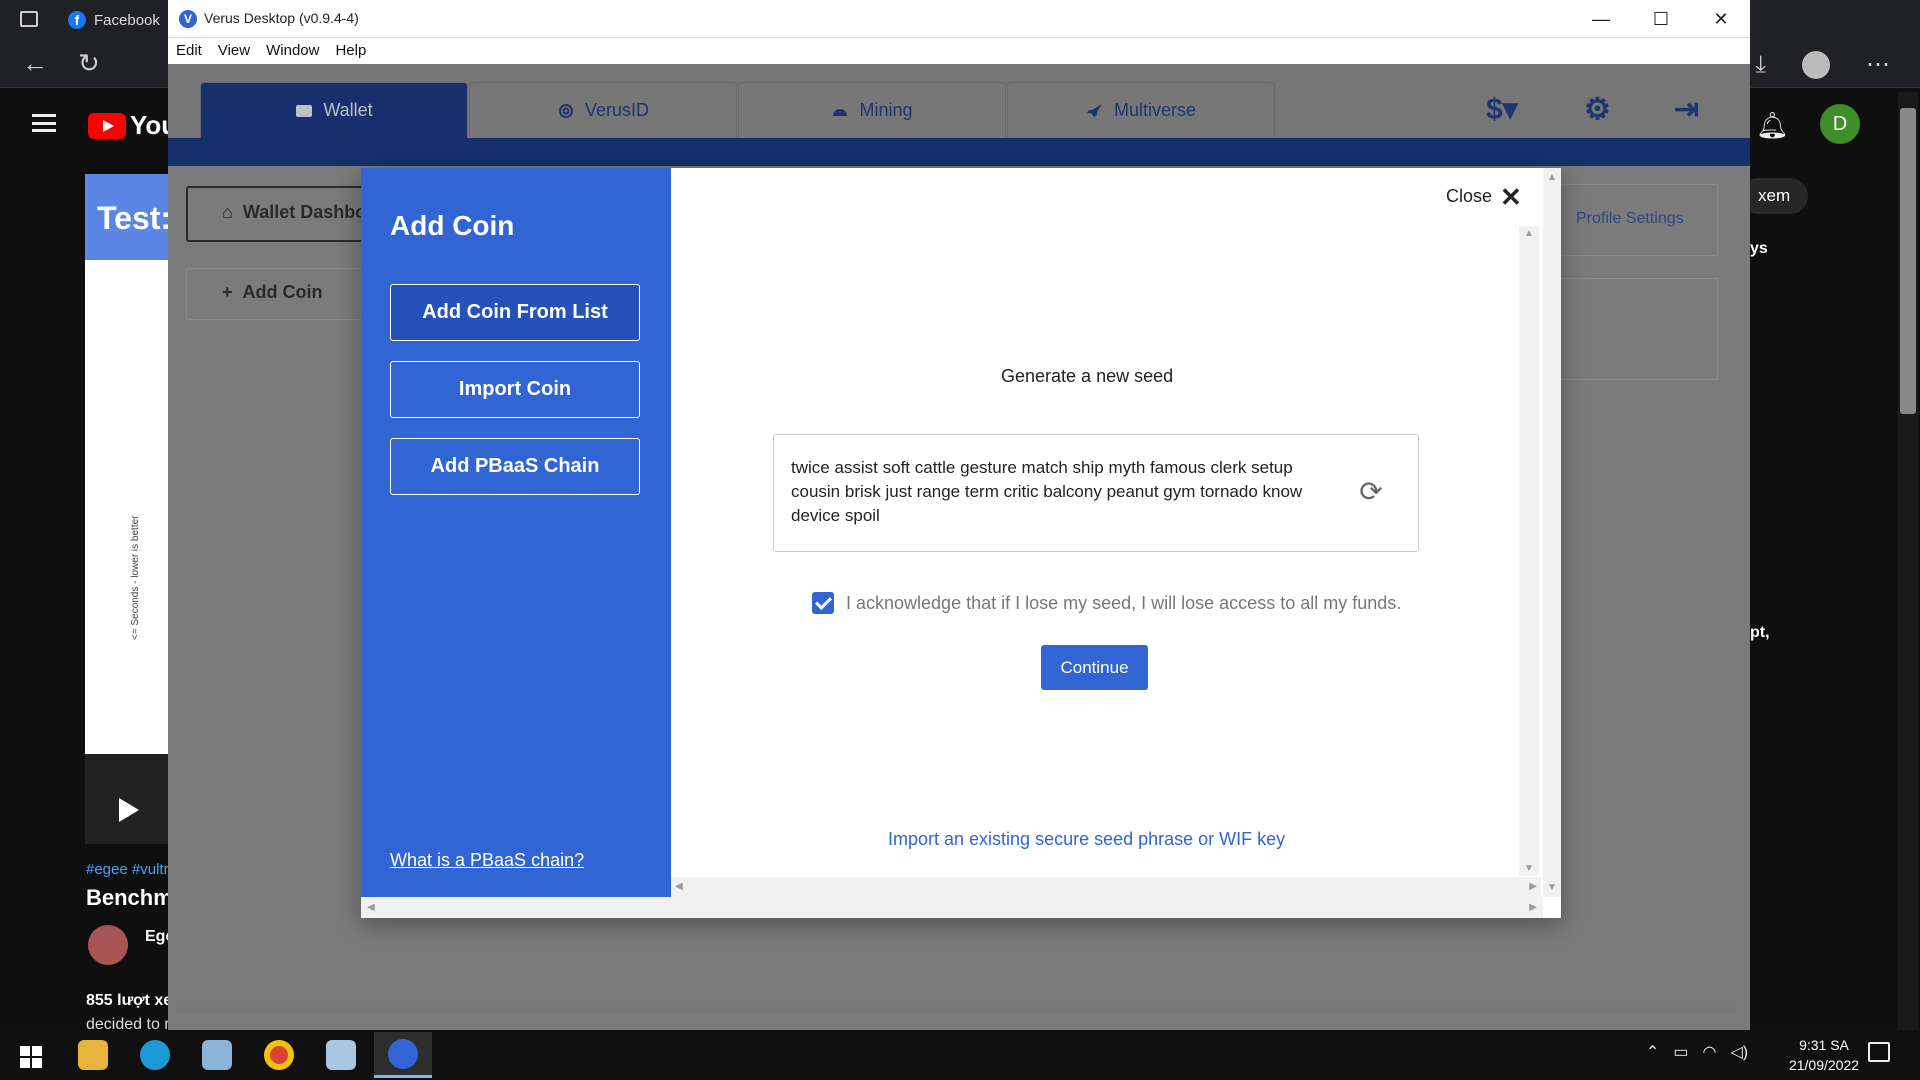  What do you see at coordinates (292, 51) in the screenshot?
I see `menu-window: Window` at bounding box center [292, 51].